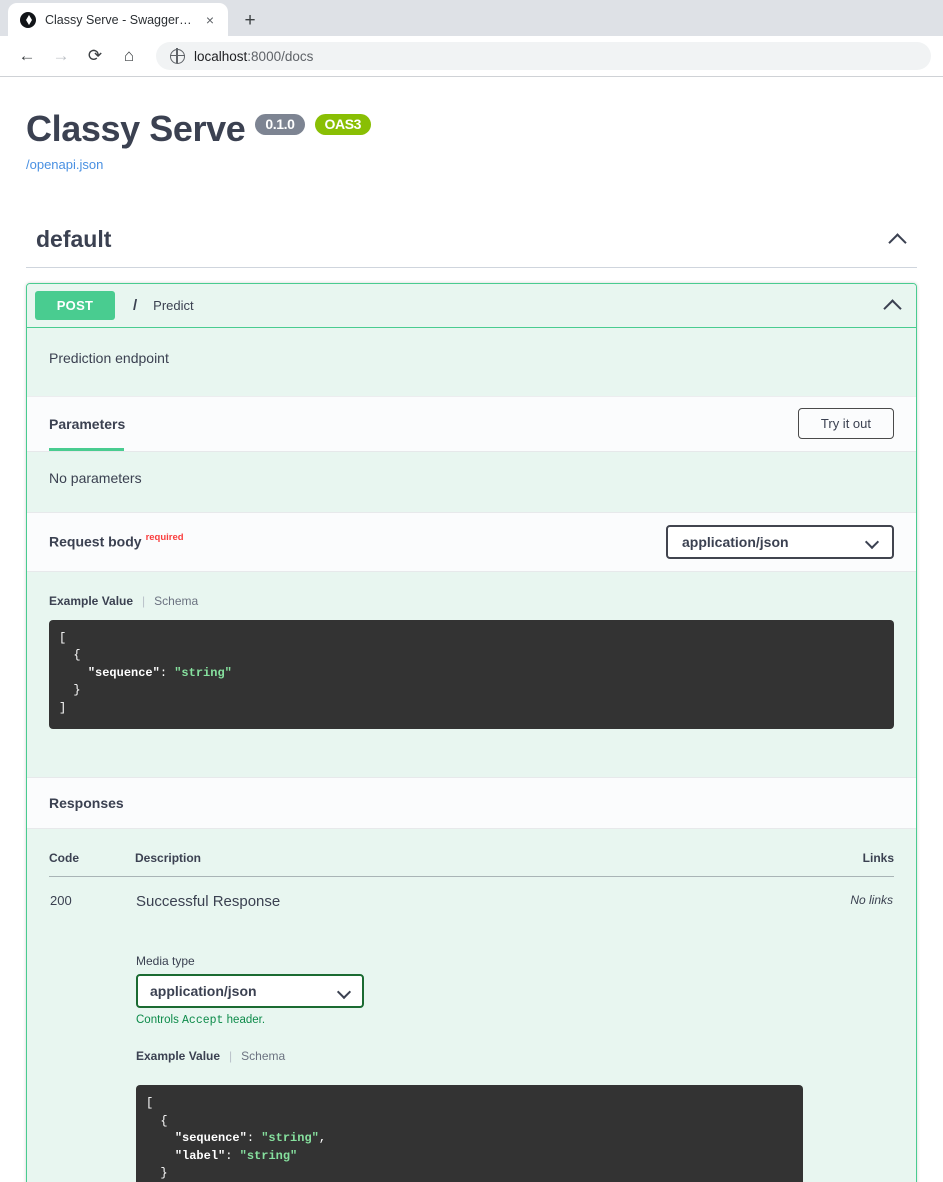  What do you see at coordinates (210, 20) in the screenshot?
I see `close-icon: ×` at bounding box center [210, 20].